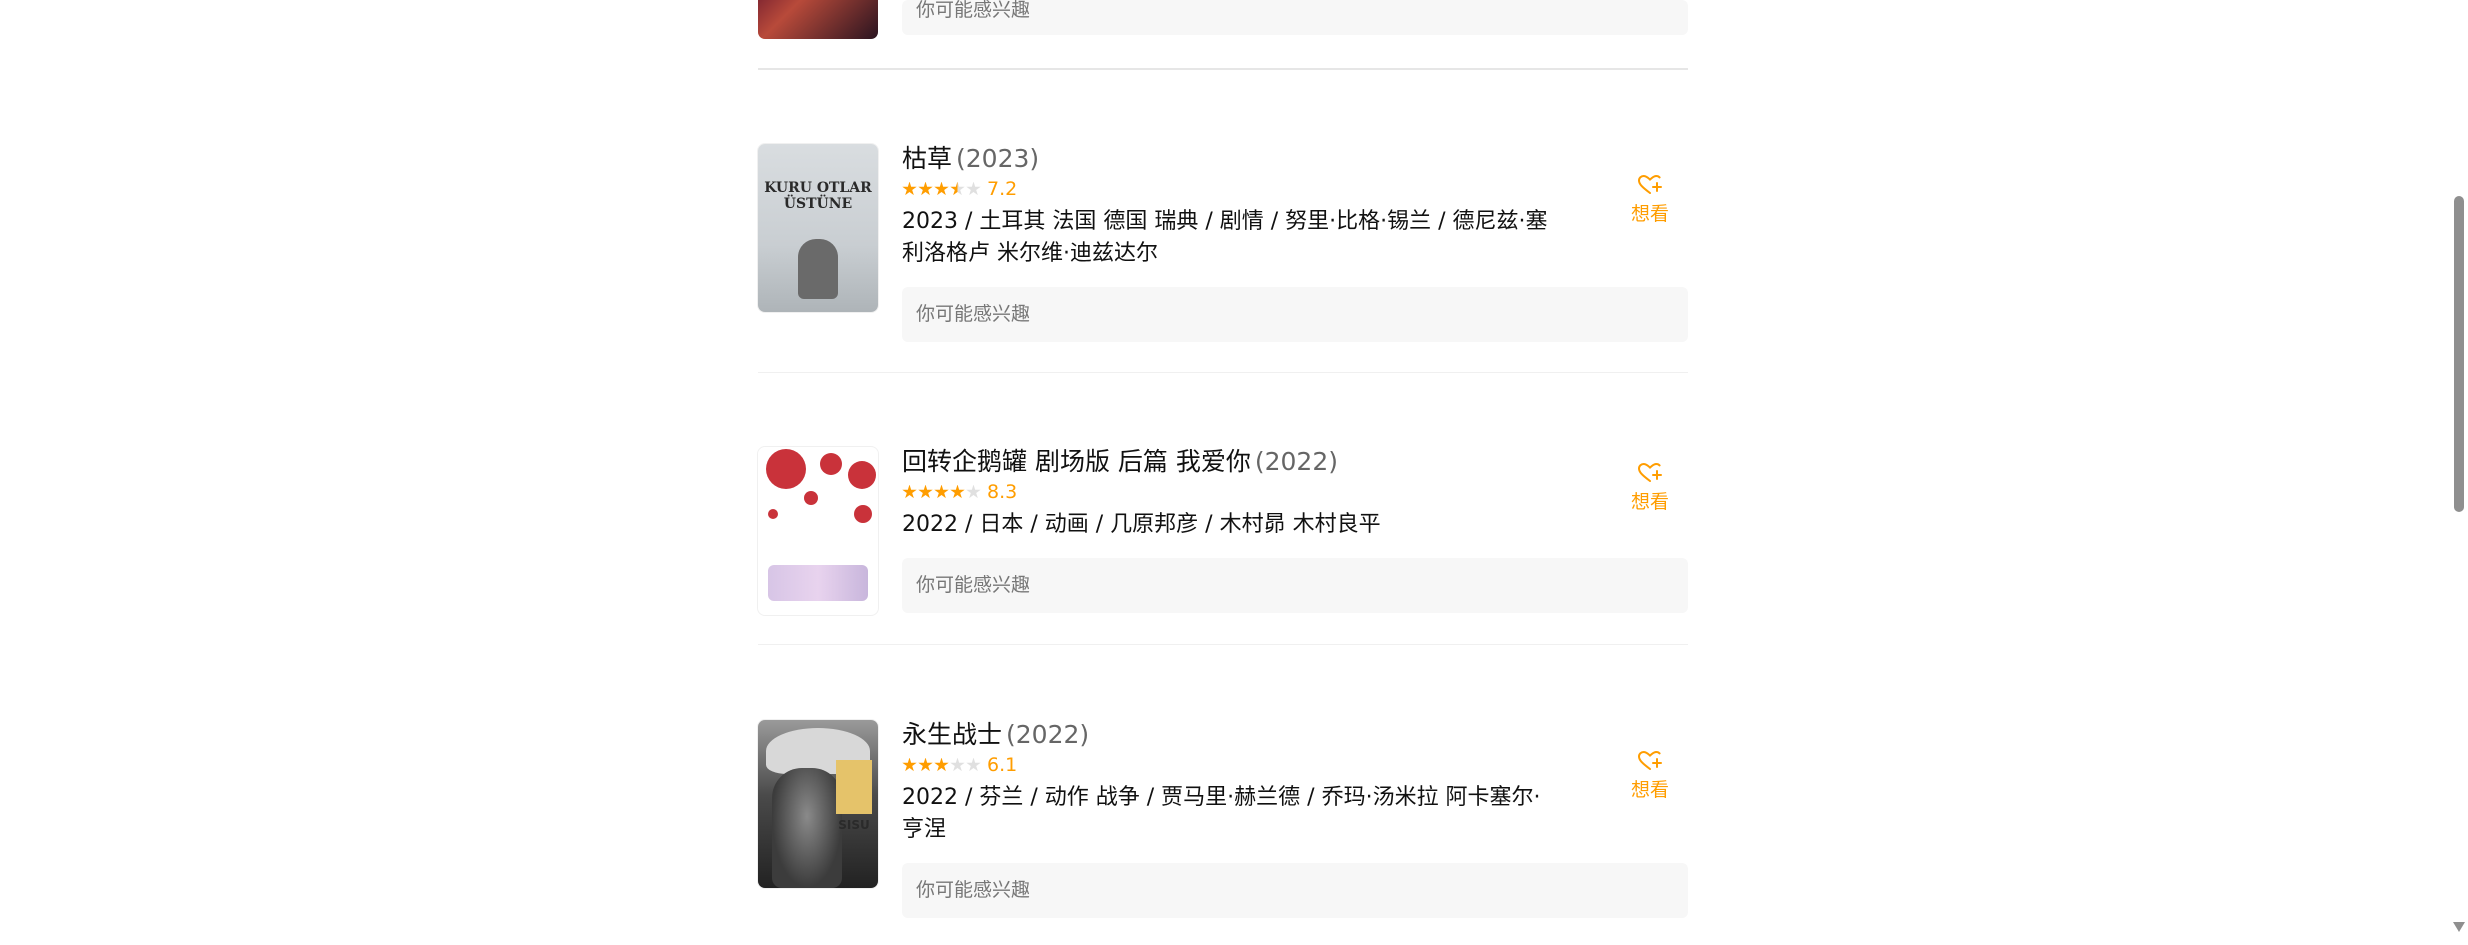  What do you see at coordinates (1002, 492) in the screenshot?
I see `rating-score: 8.3` at bounding box center [1002, 492].